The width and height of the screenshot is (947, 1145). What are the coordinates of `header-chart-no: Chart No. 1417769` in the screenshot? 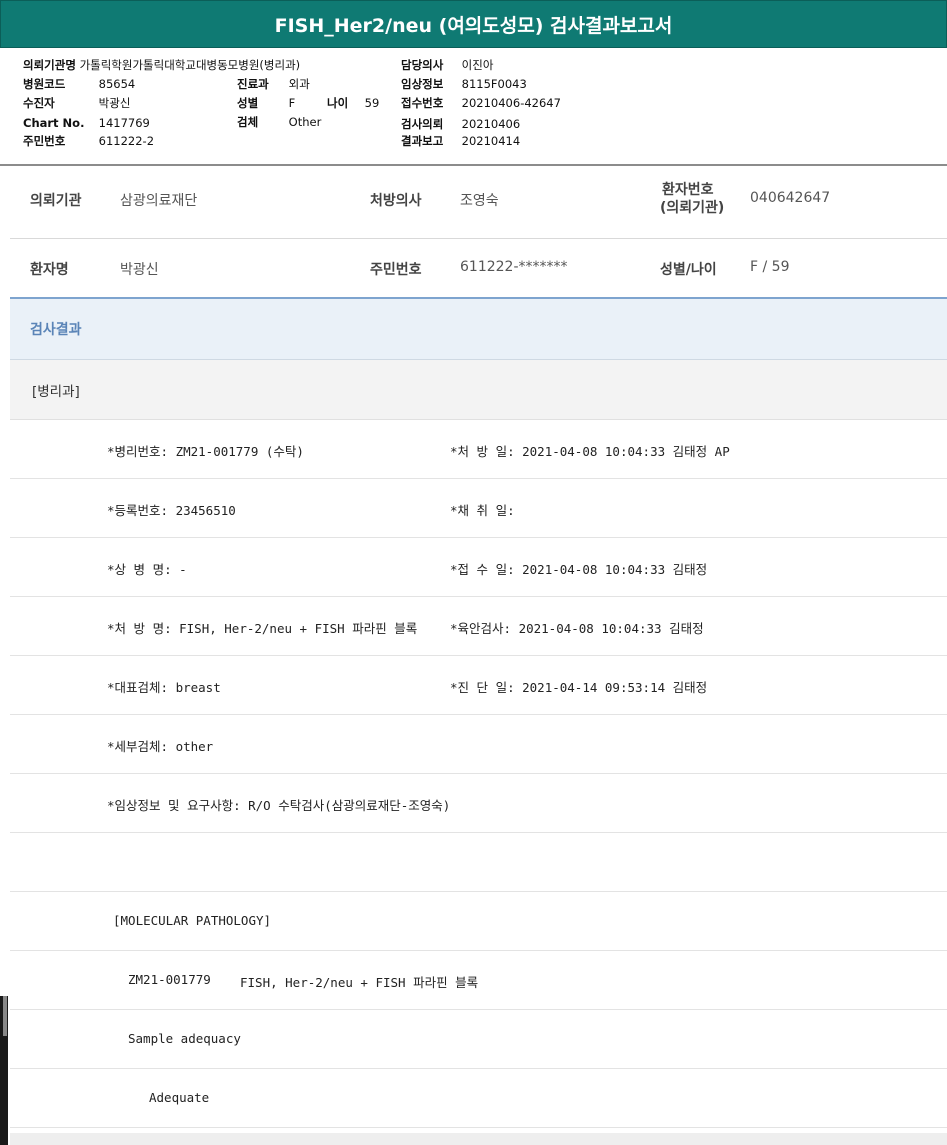 It's located at (86, 123).